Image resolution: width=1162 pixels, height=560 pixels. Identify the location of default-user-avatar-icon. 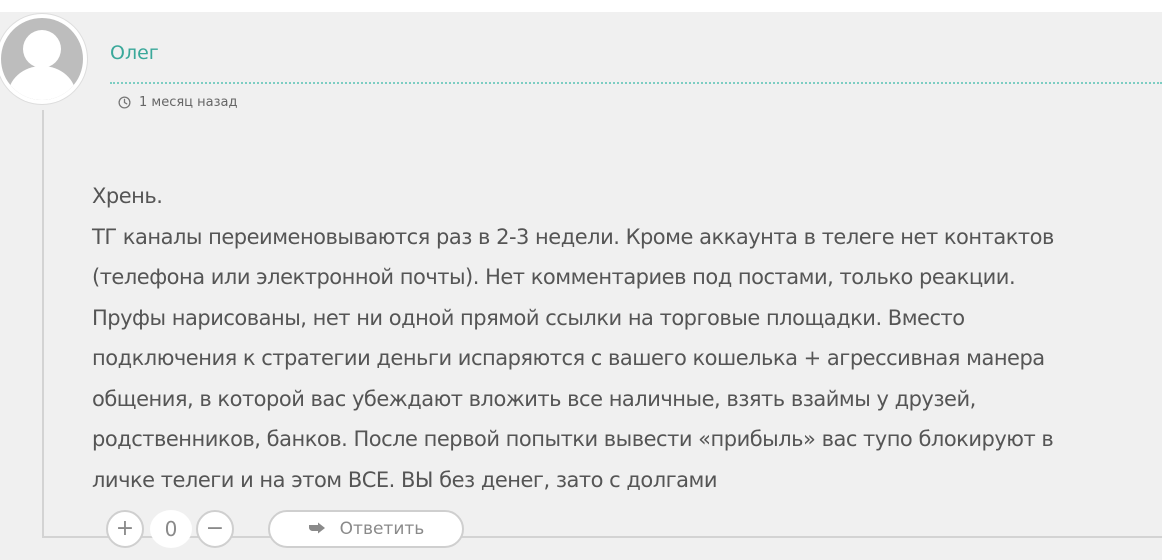
(42, 59).